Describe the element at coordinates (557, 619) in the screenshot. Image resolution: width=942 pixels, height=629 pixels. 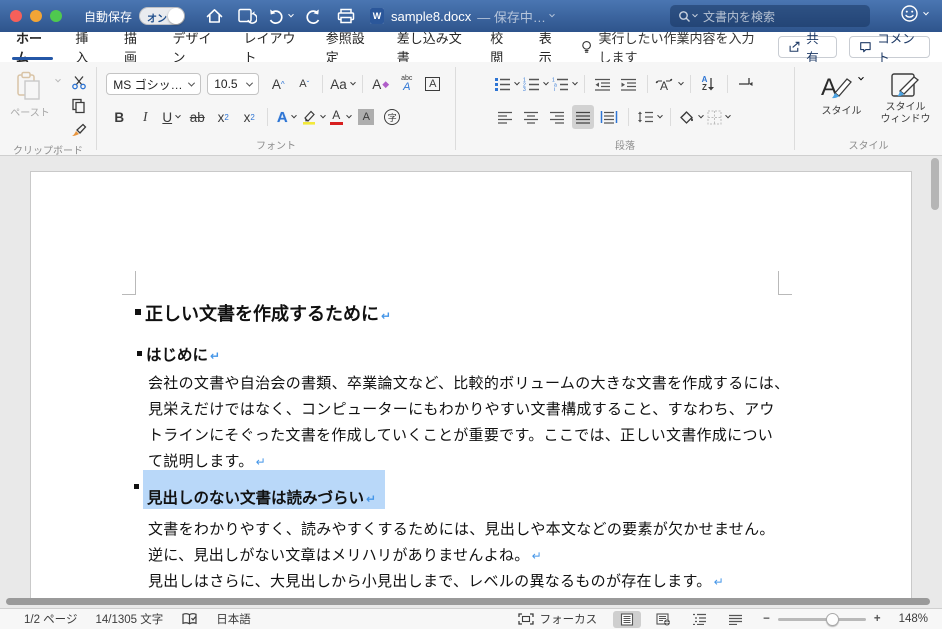
I see `focus-mode-button: フォーカス` at that location.